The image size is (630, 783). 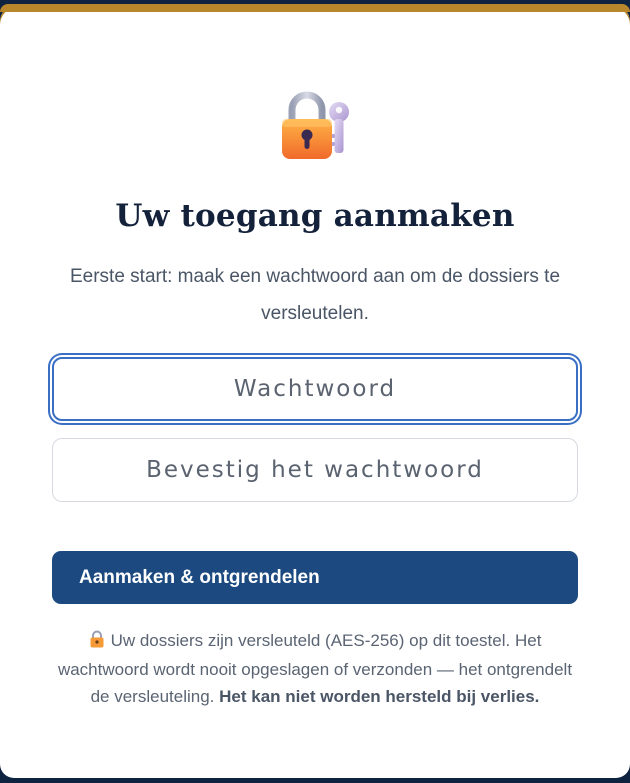 What do you see at coordinates (315, 216) in the screenshot?
I see `page-title: Uw toegang aanmaken` at bounding box center [315, 216].